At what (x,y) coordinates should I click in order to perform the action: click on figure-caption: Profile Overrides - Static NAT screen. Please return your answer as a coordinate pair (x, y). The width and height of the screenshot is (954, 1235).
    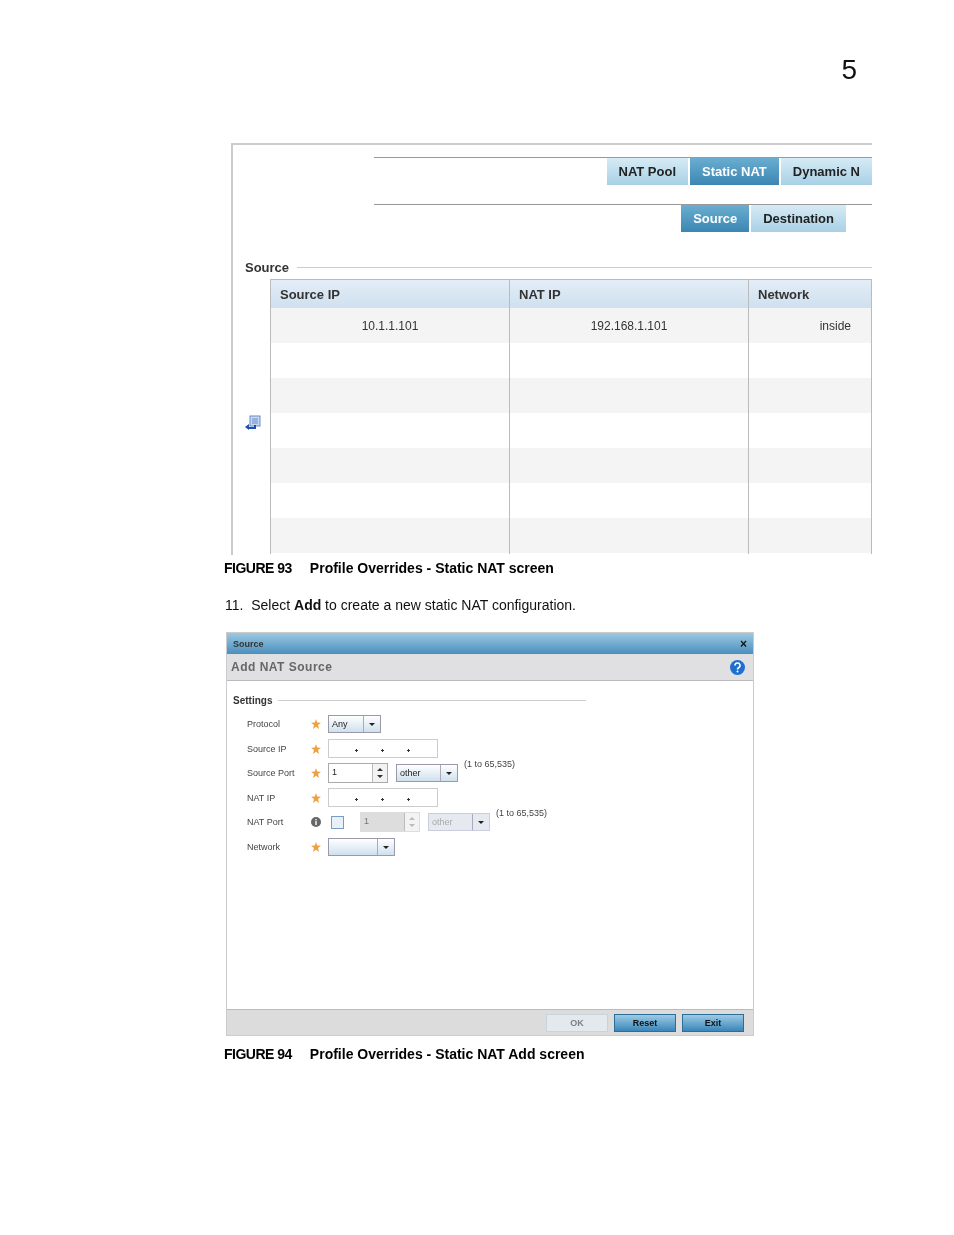
    Looking at the image, I should click on (431, 568).